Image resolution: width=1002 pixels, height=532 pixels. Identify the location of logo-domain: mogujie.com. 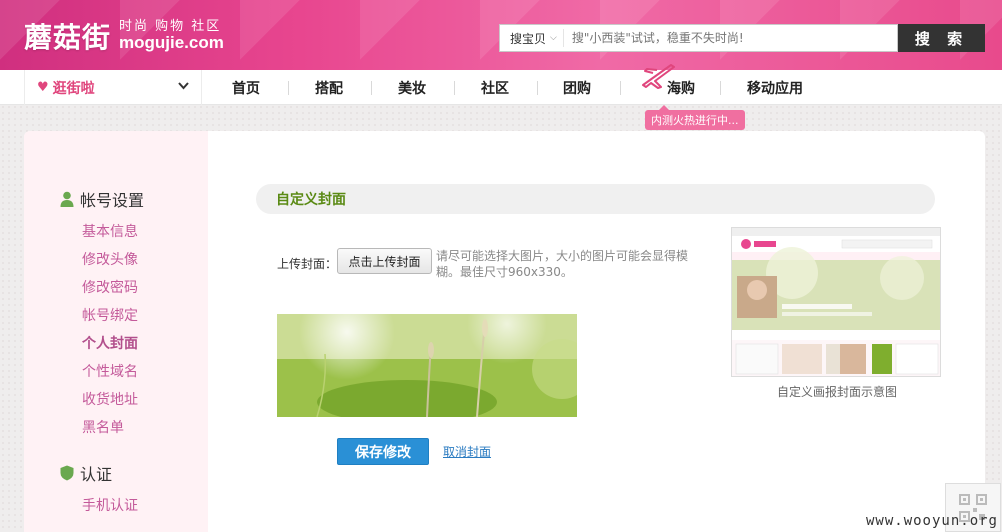
(171, 42).